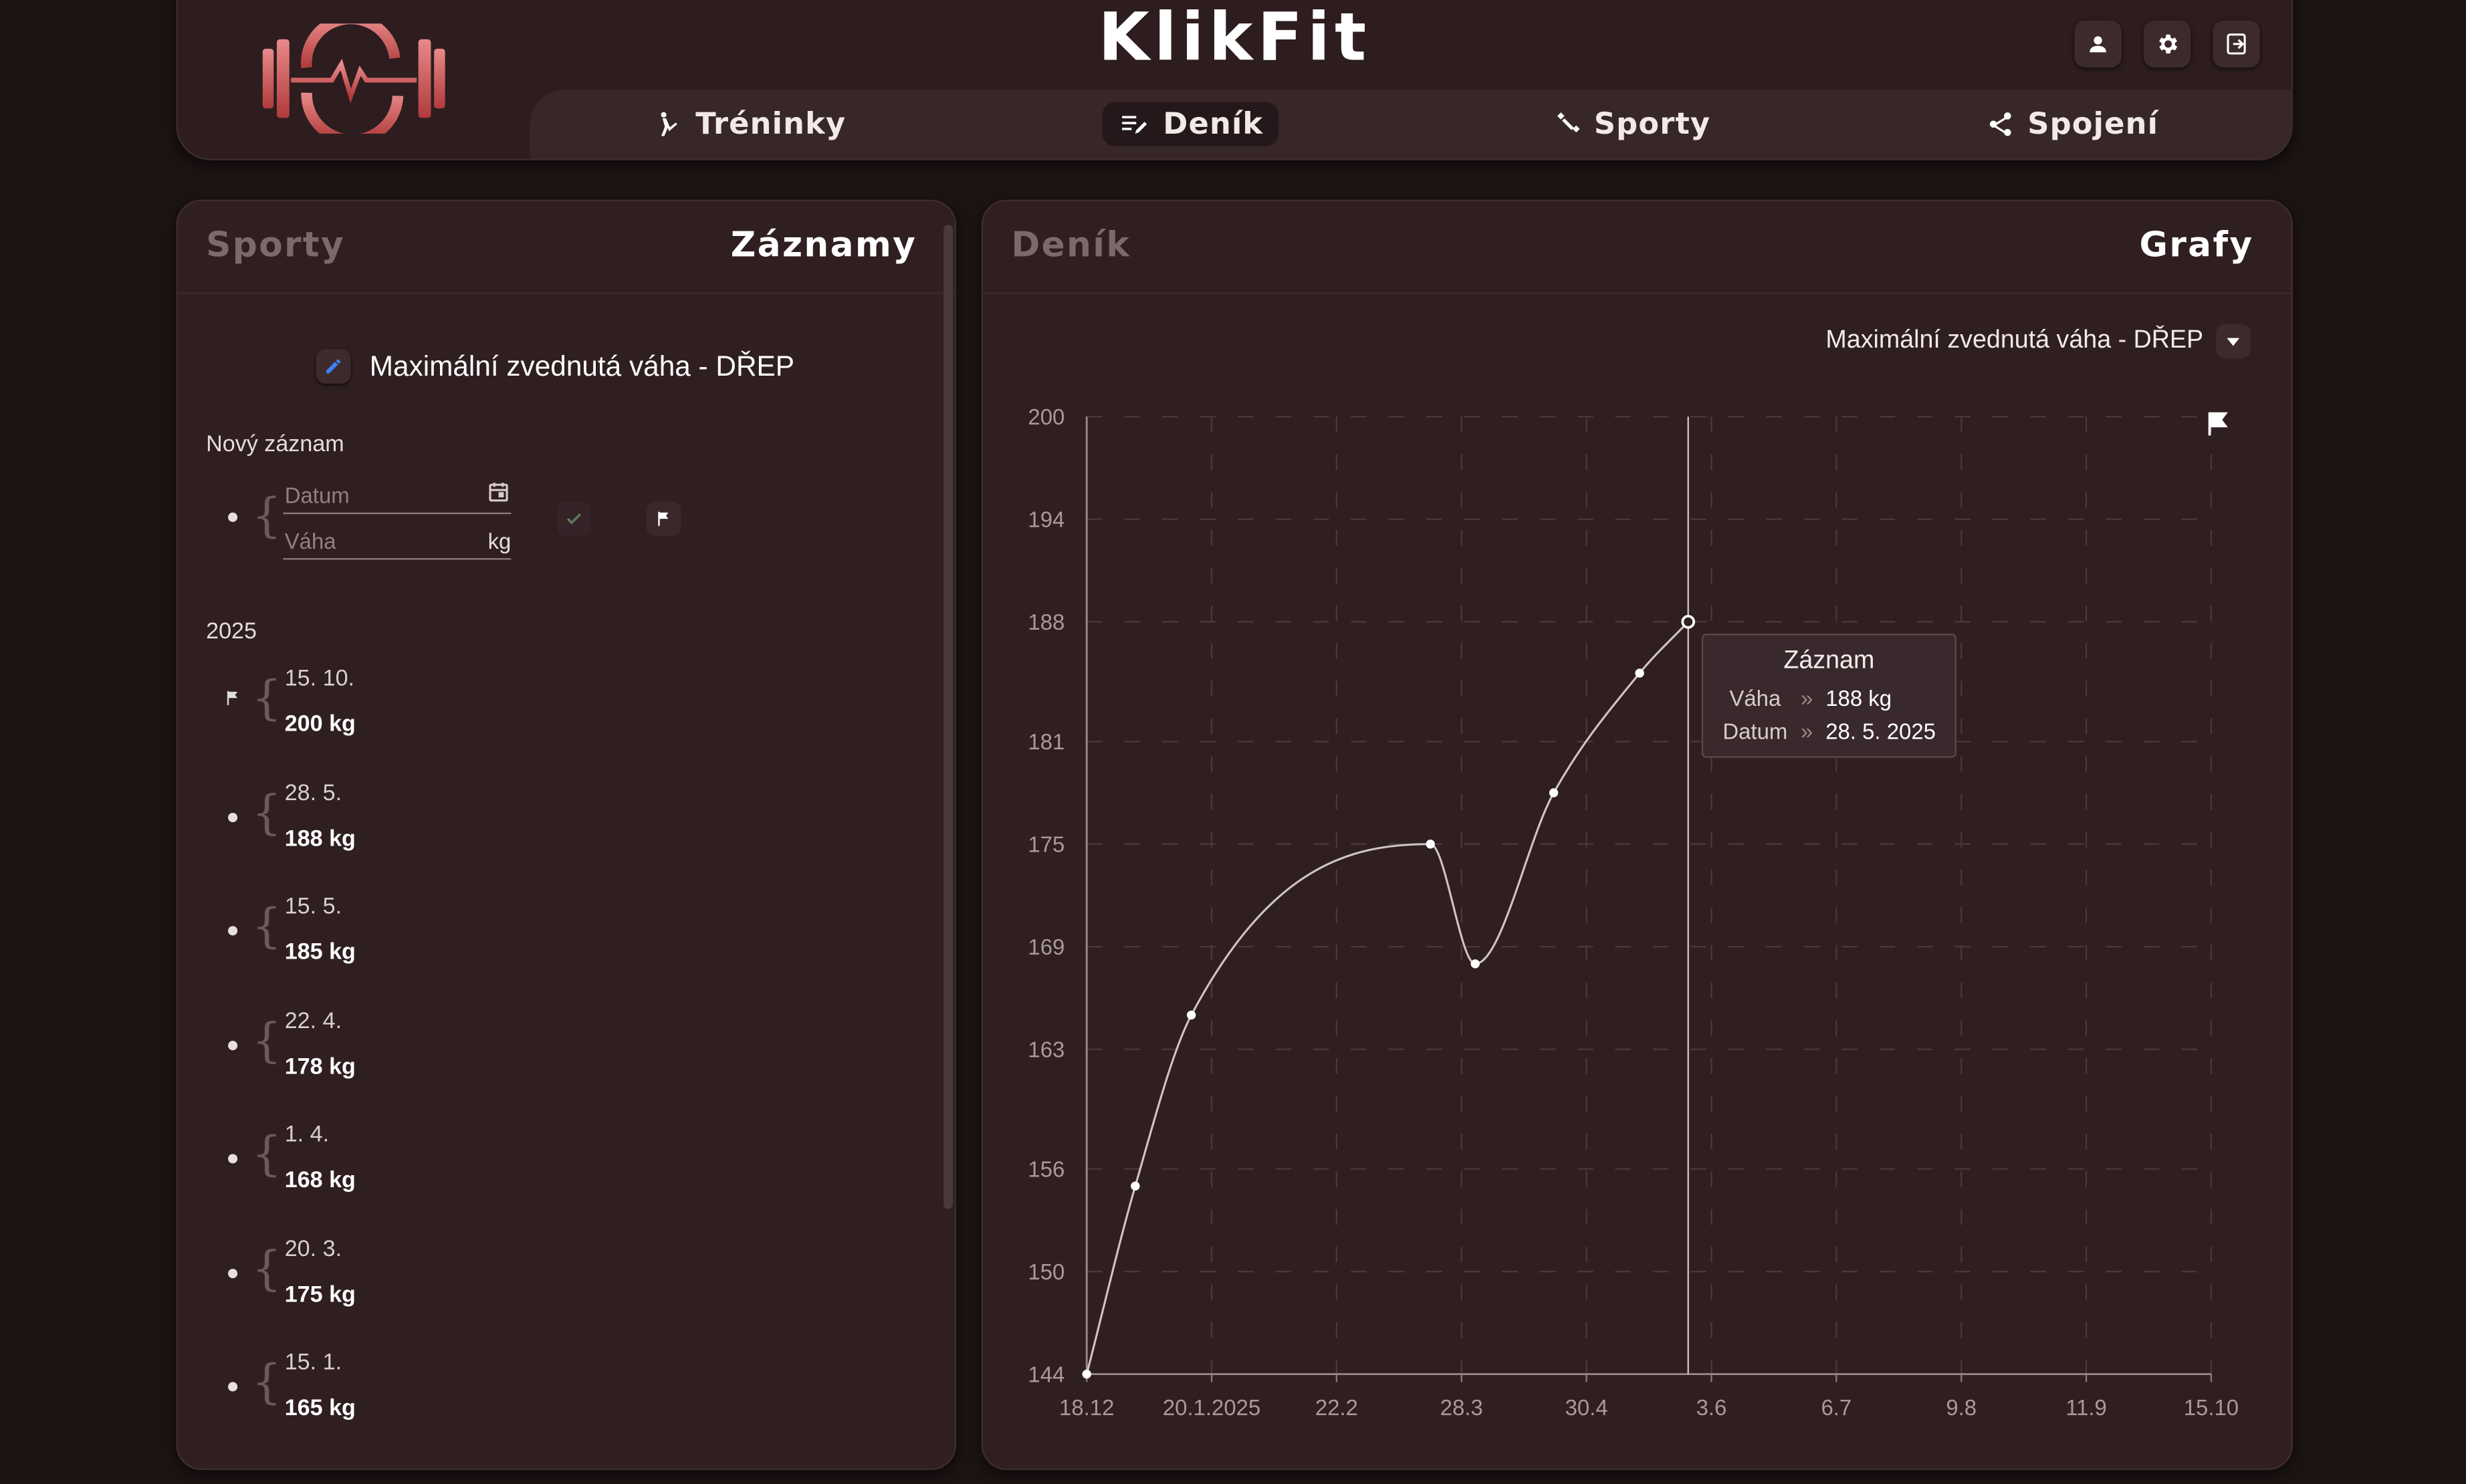 This screenshot has width=2466, height=1484. What do you see at coordinates (317, 495) in the screenshot?
I see `date-placeholder: Datum` at bounding box center [317, 495].